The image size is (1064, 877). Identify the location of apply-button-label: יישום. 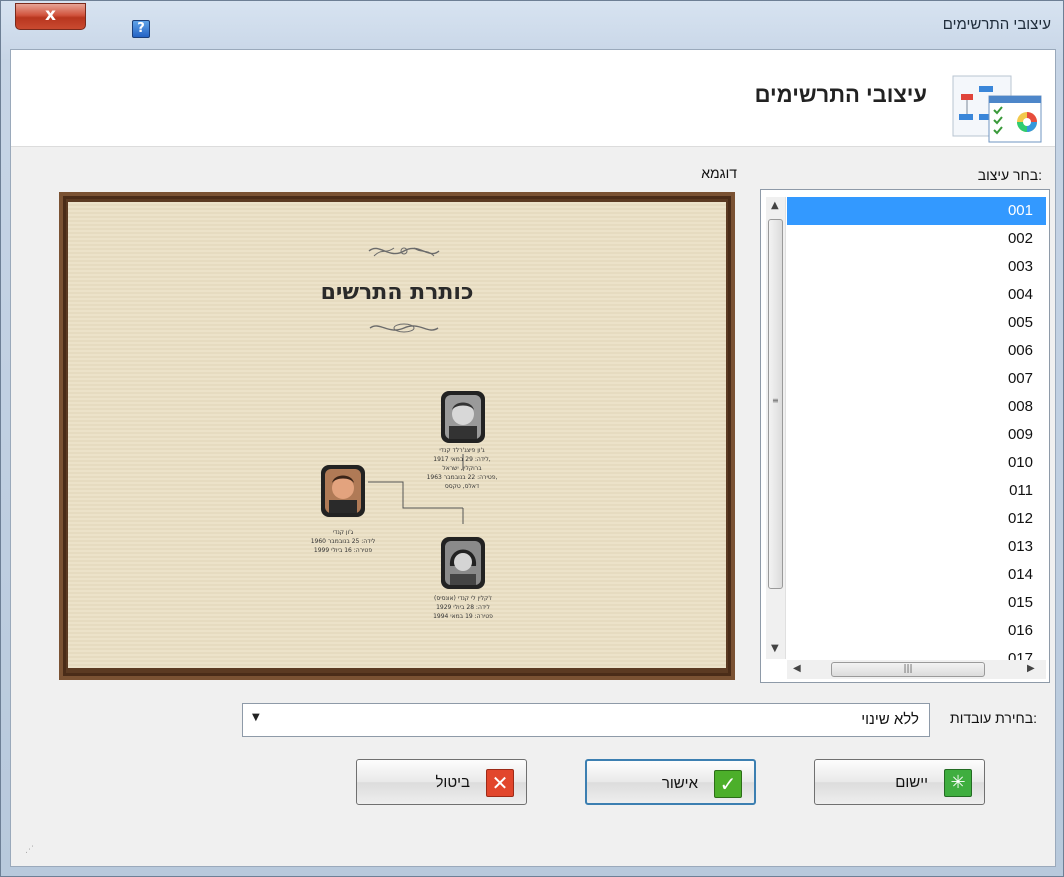
(911, 782).